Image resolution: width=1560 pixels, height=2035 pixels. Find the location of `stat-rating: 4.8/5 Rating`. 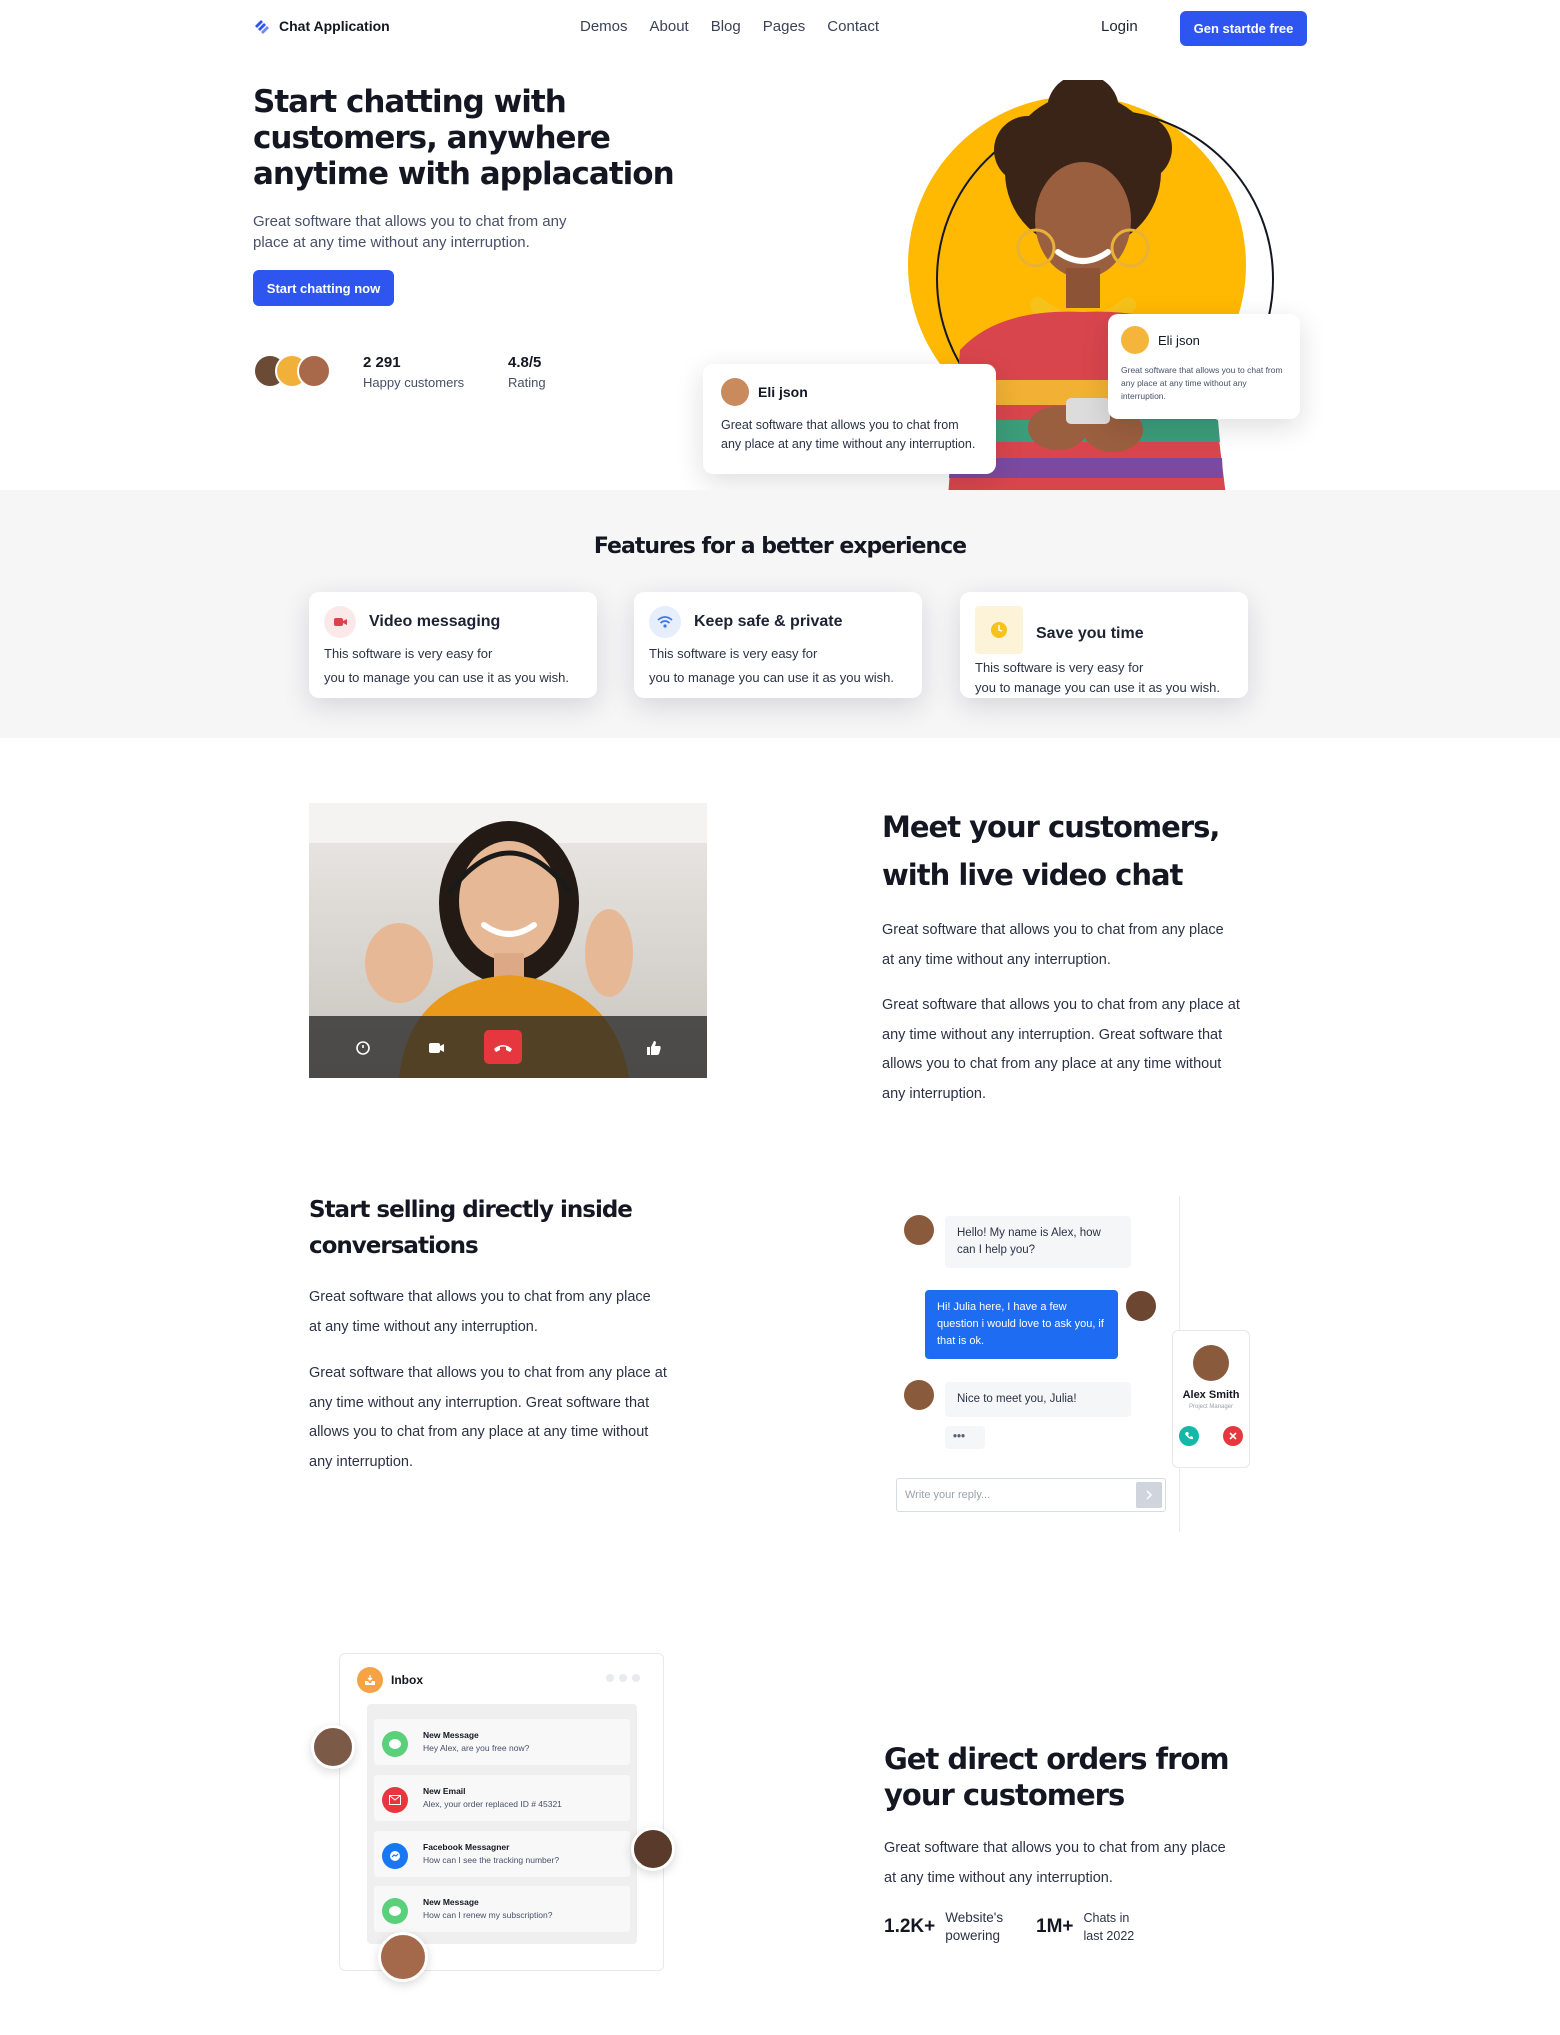

stat-rating: 4.8/5 Rating is located at coordinates (527, 372).